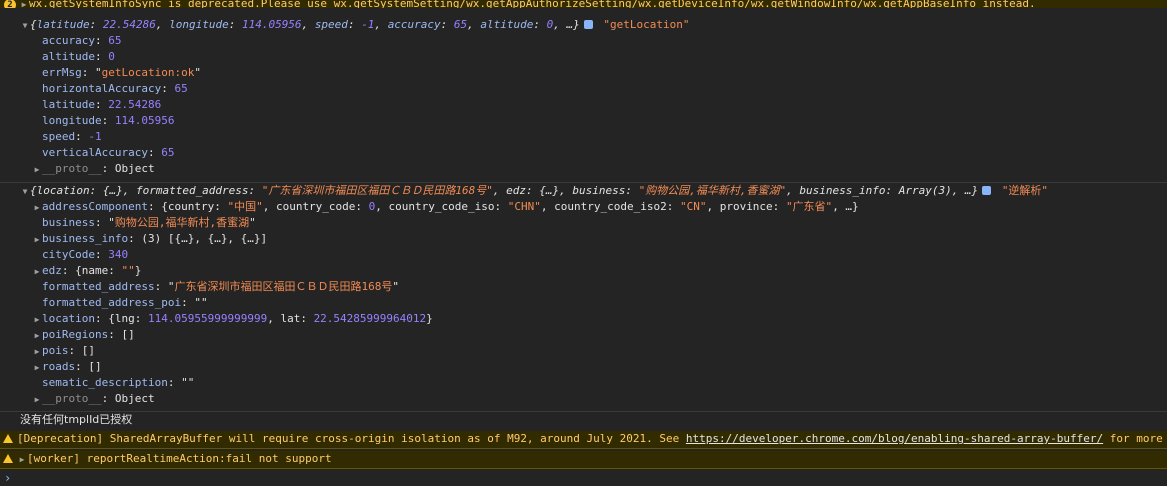 The width and height of the screenshot is (1167, 486). What do you see at coordinates (583, 335) in the screenshot?
I see `prop-poiRegions: ▶ poiRegions: []` at bounding box center [583, 335].